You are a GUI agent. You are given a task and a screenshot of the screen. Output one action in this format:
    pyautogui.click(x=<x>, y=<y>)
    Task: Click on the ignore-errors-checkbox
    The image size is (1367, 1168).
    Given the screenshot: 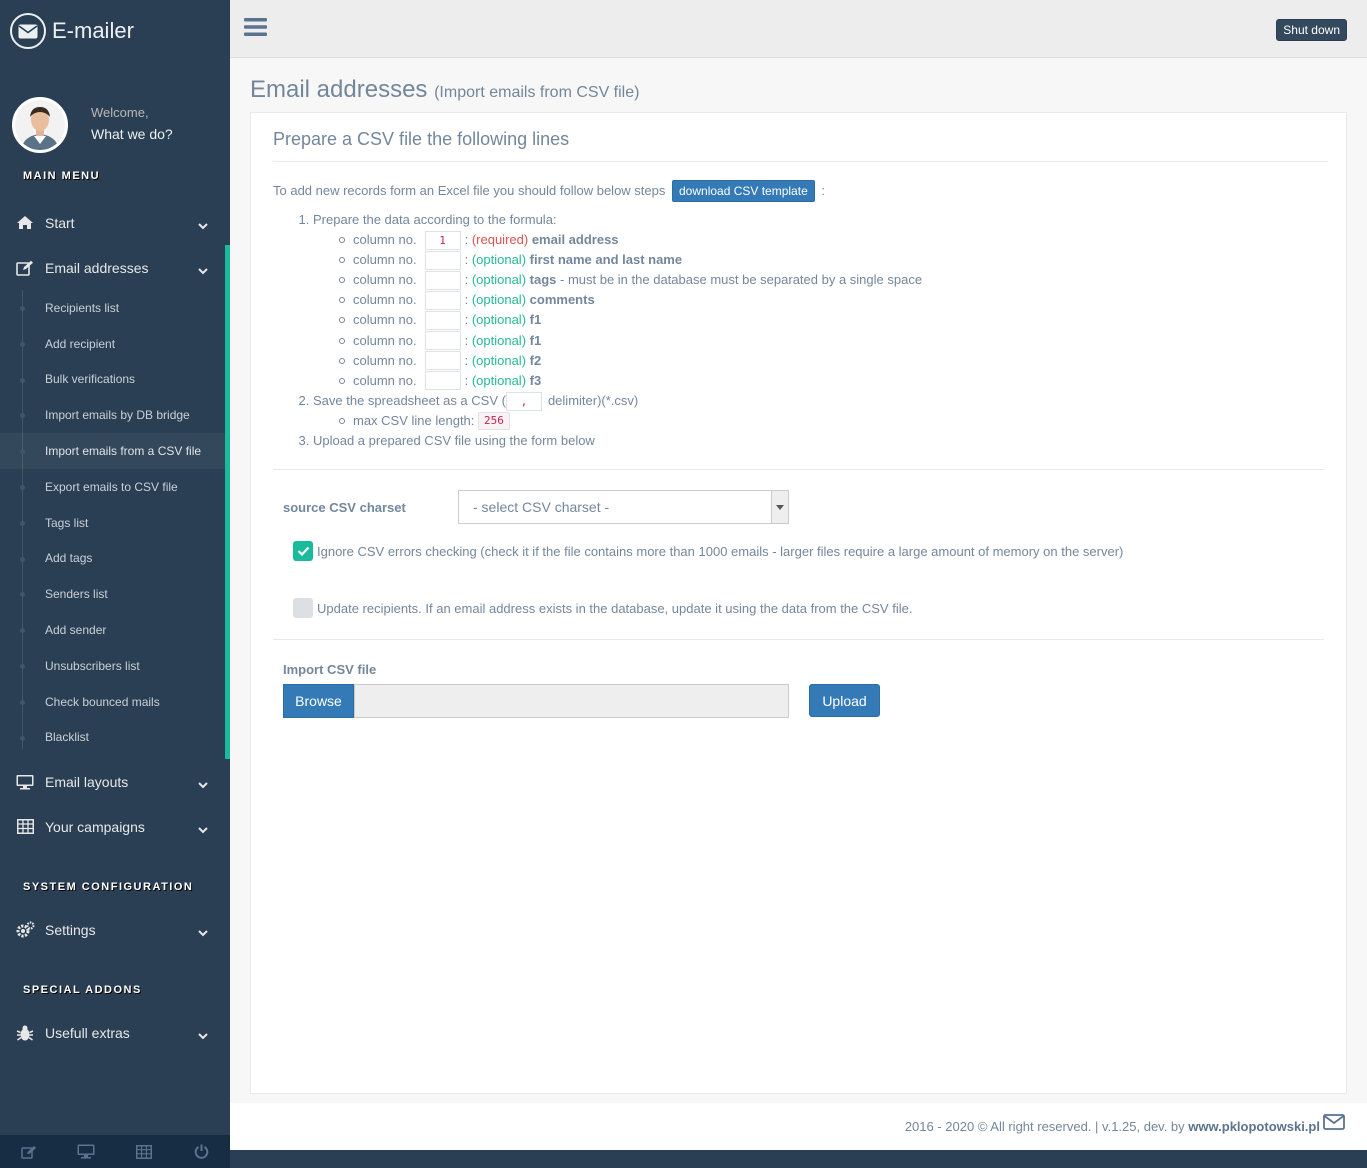 What is the action you would take?
    pyautogui.click(x=303, y=551)
    